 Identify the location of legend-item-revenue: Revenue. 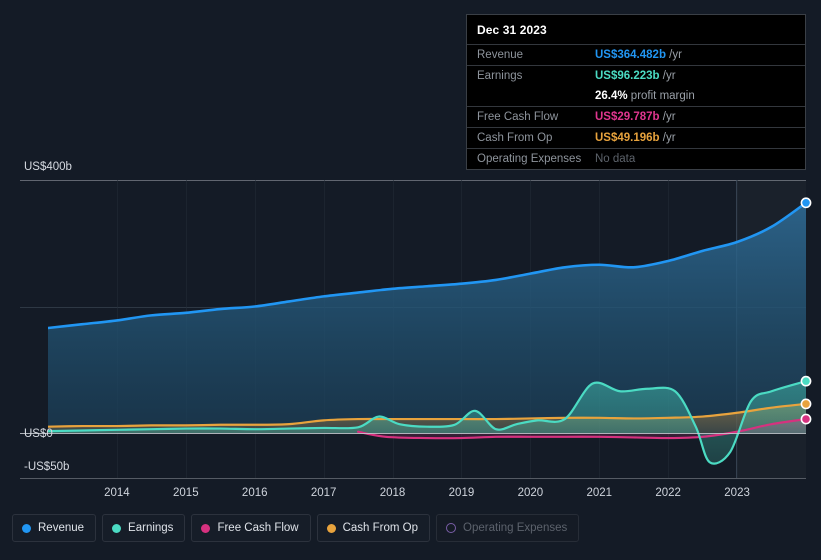
(54, 528).